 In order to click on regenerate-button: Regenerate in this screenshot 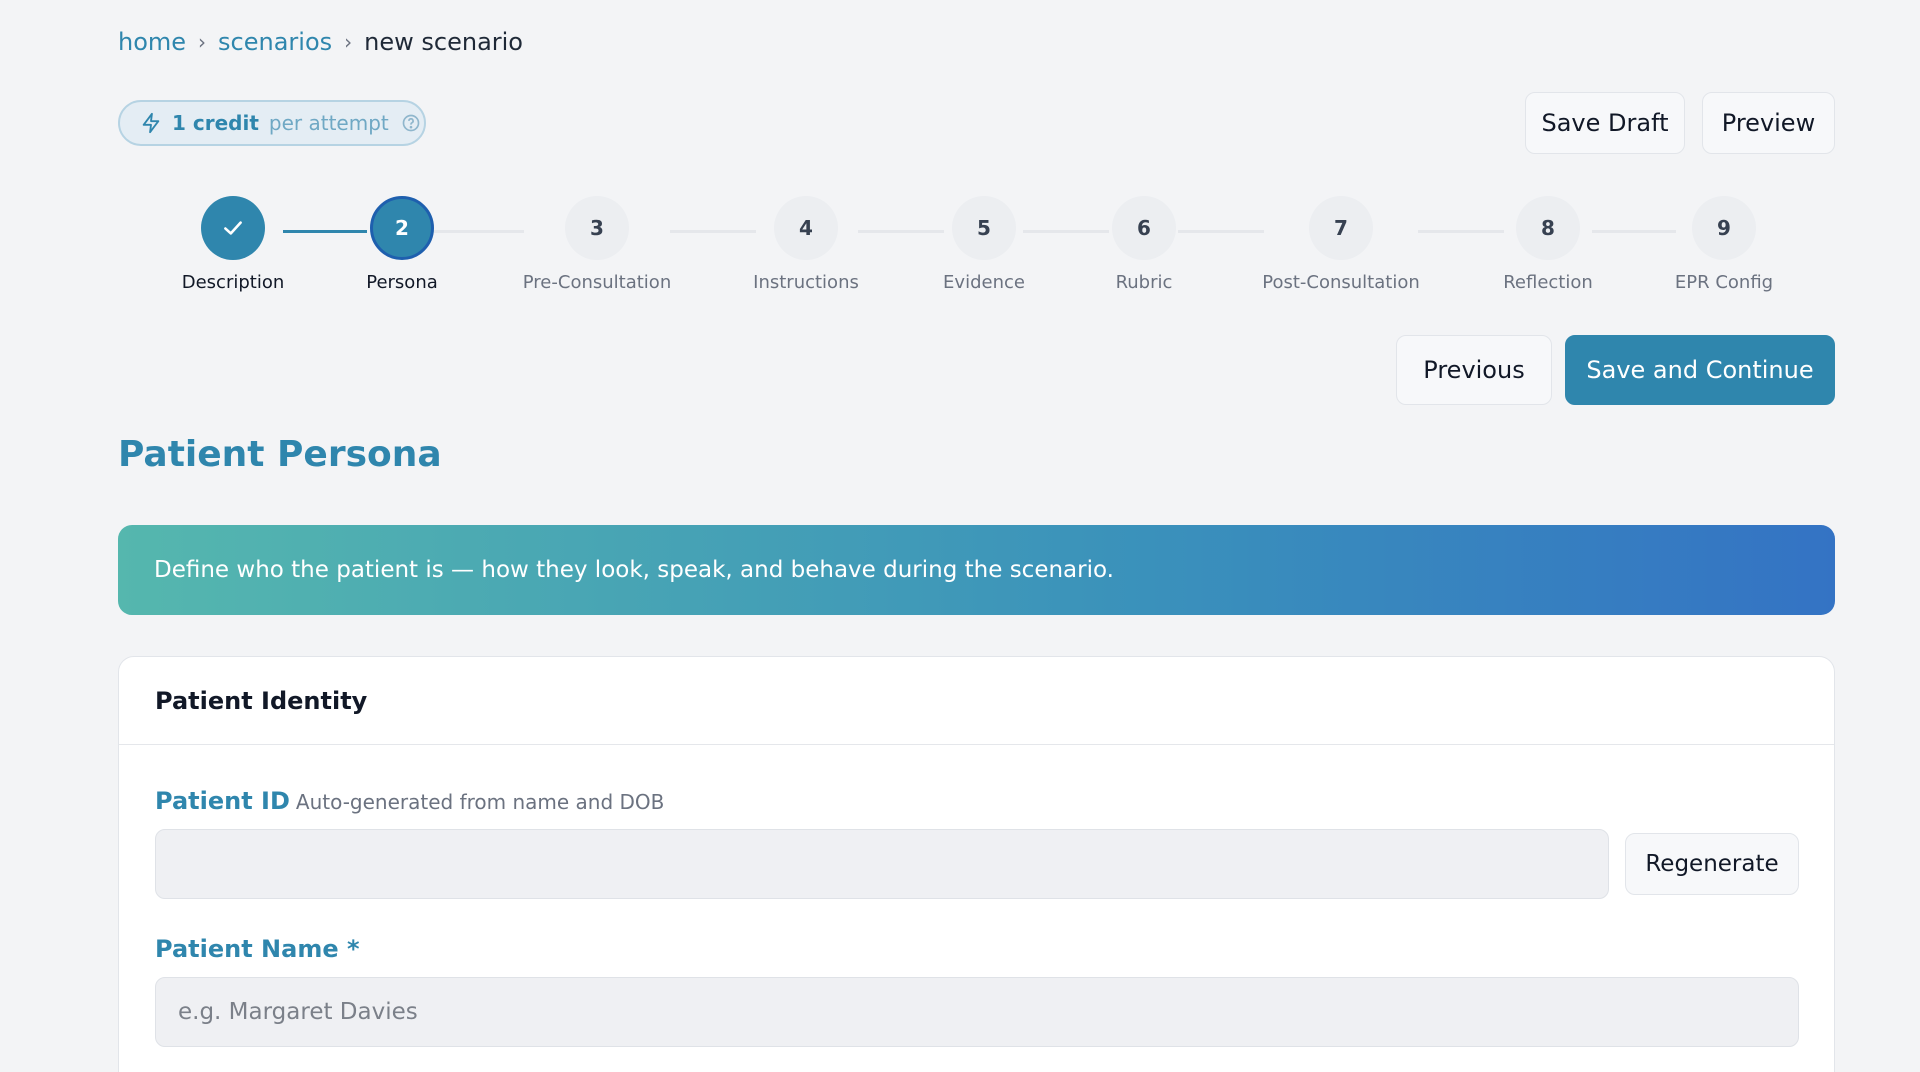, I will do `click(1712, 864)`.